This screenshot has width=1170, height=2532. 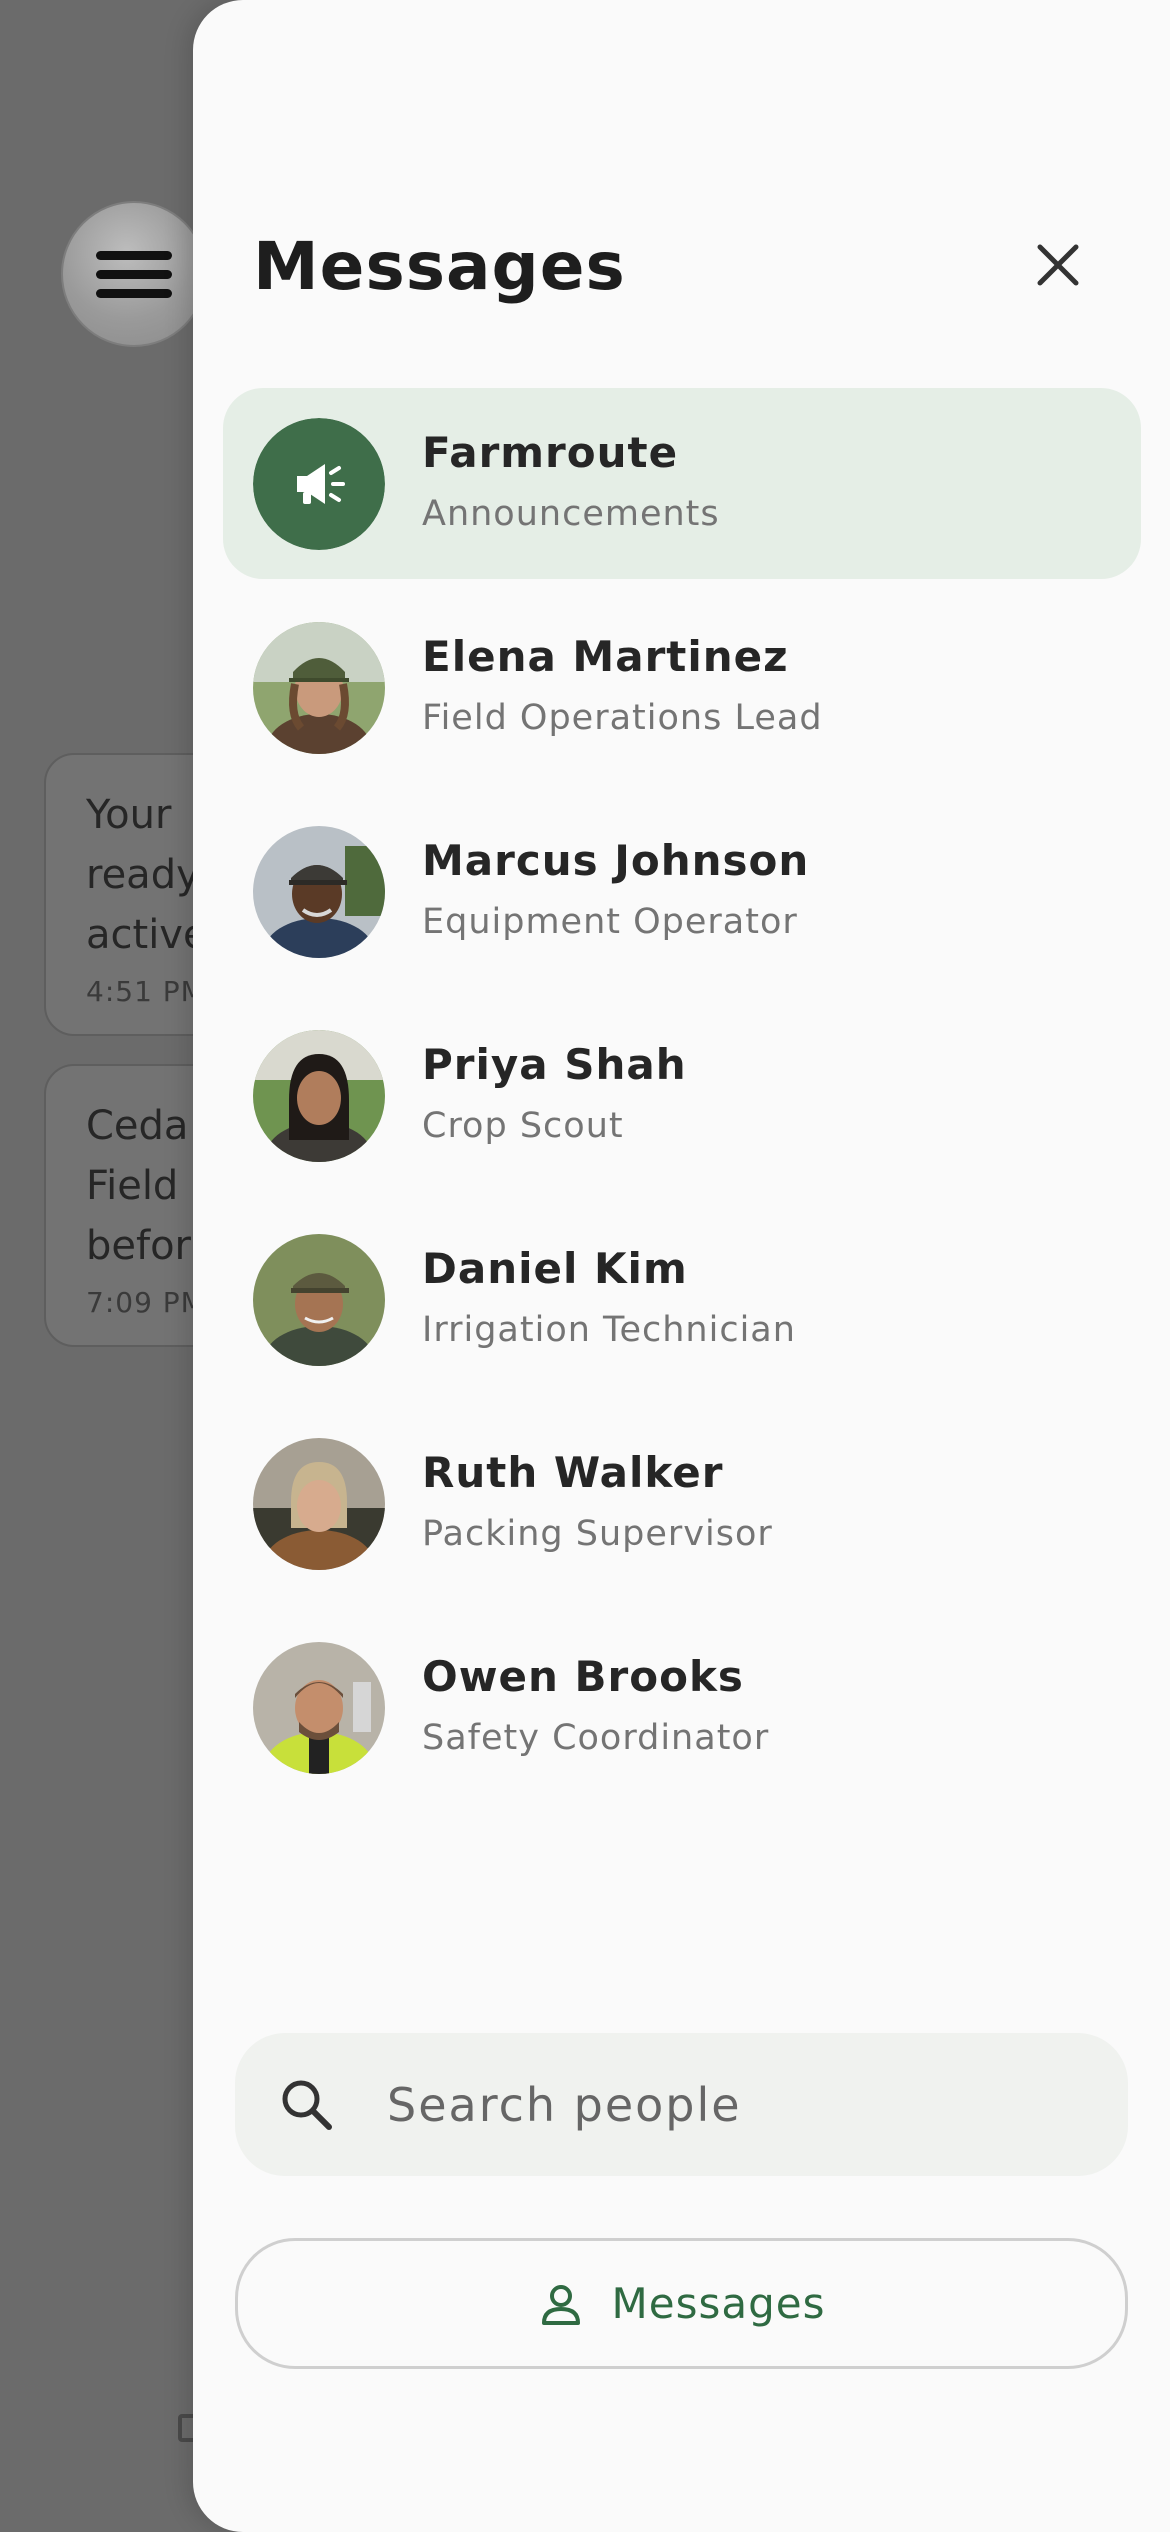 I want to click on close-icon, so click(x=1058, y=265).